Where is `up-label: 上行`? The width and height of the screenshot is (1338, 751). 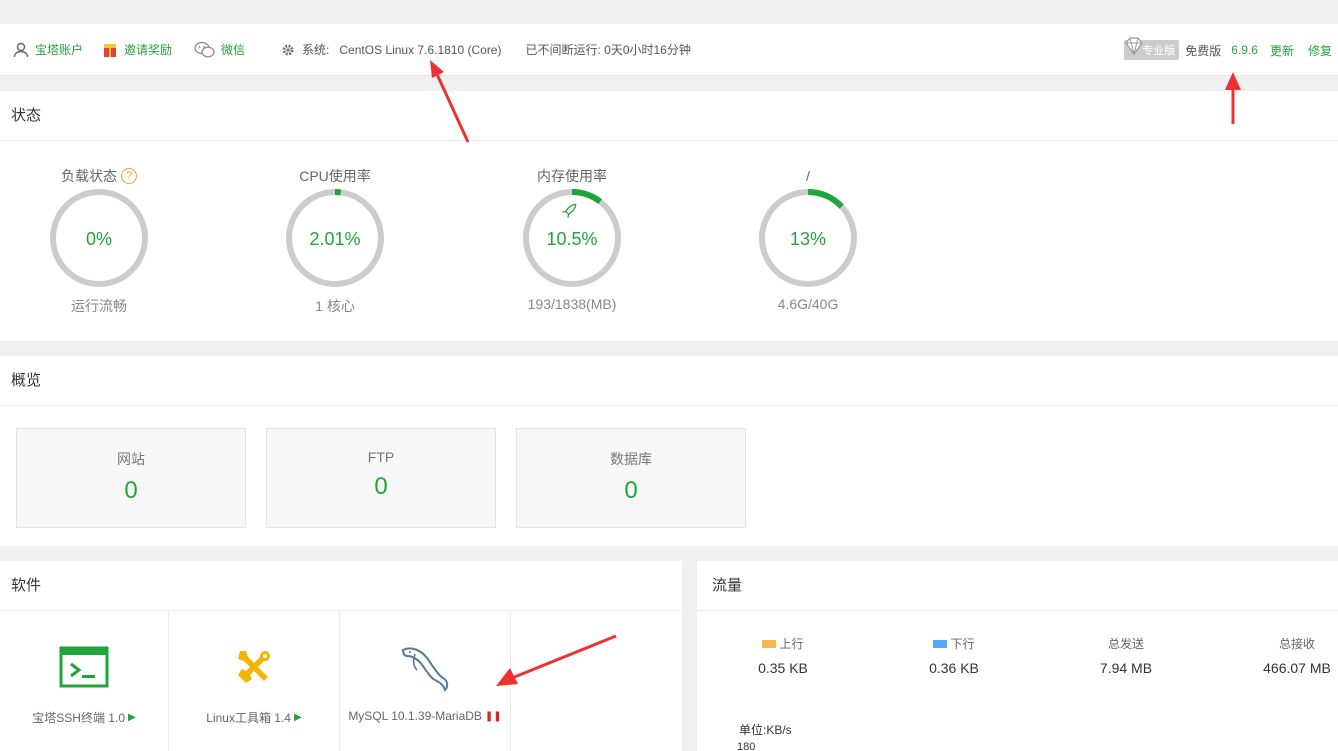 up-label: 上行 is located at coordinates (791, 644).